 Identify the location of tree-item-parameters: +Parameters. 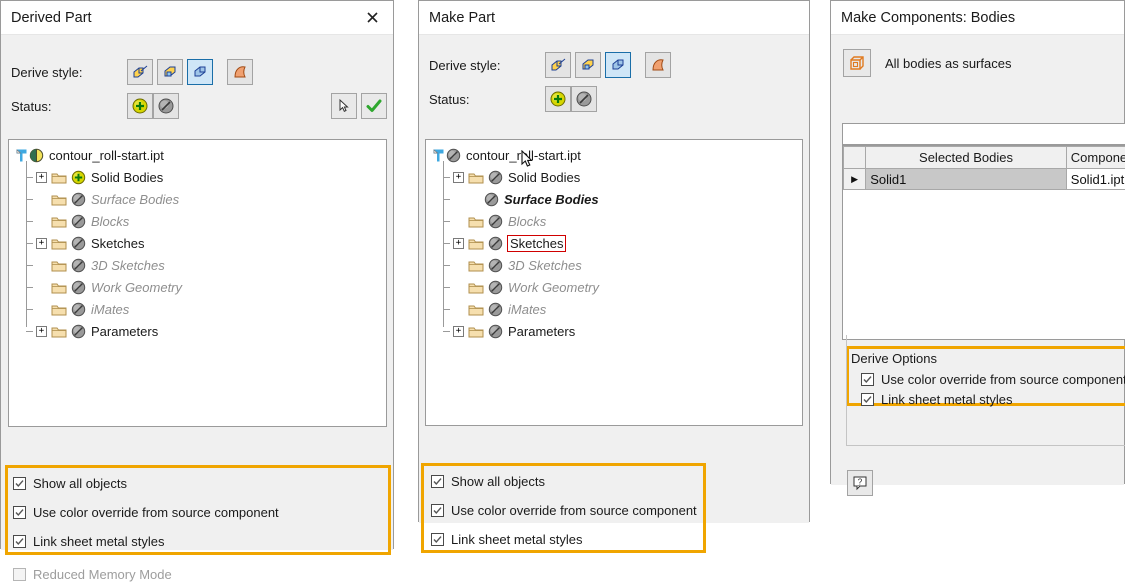
(511, 331).